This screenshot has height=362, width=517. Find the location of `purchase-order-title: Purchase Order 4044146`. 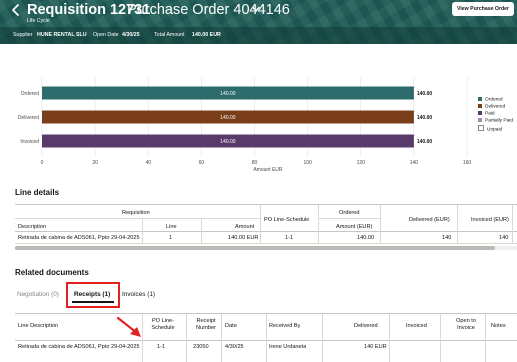

purchase-order-title: Purchase Order 4044146 is located at coordinates (208, 10).